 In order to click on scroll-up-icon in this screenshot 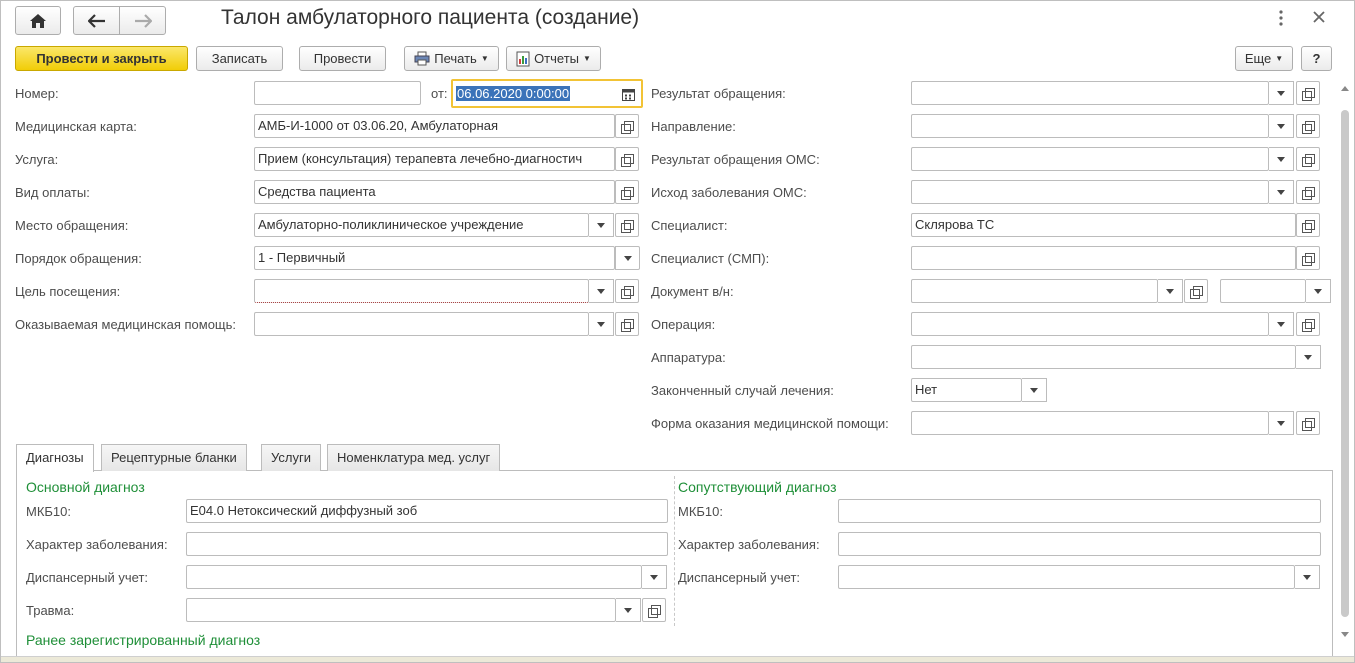, I will do `click(1345, 88)`.